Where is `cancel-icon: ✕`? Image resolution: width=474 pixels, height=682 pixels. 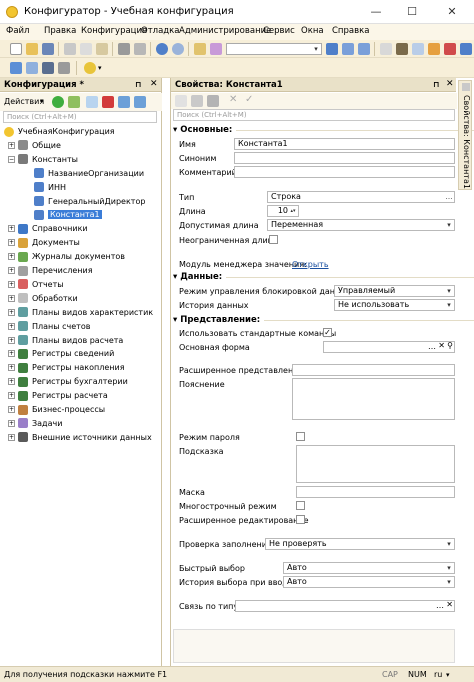
cancel-icon: ✕ is located at coordinates (233, 99).